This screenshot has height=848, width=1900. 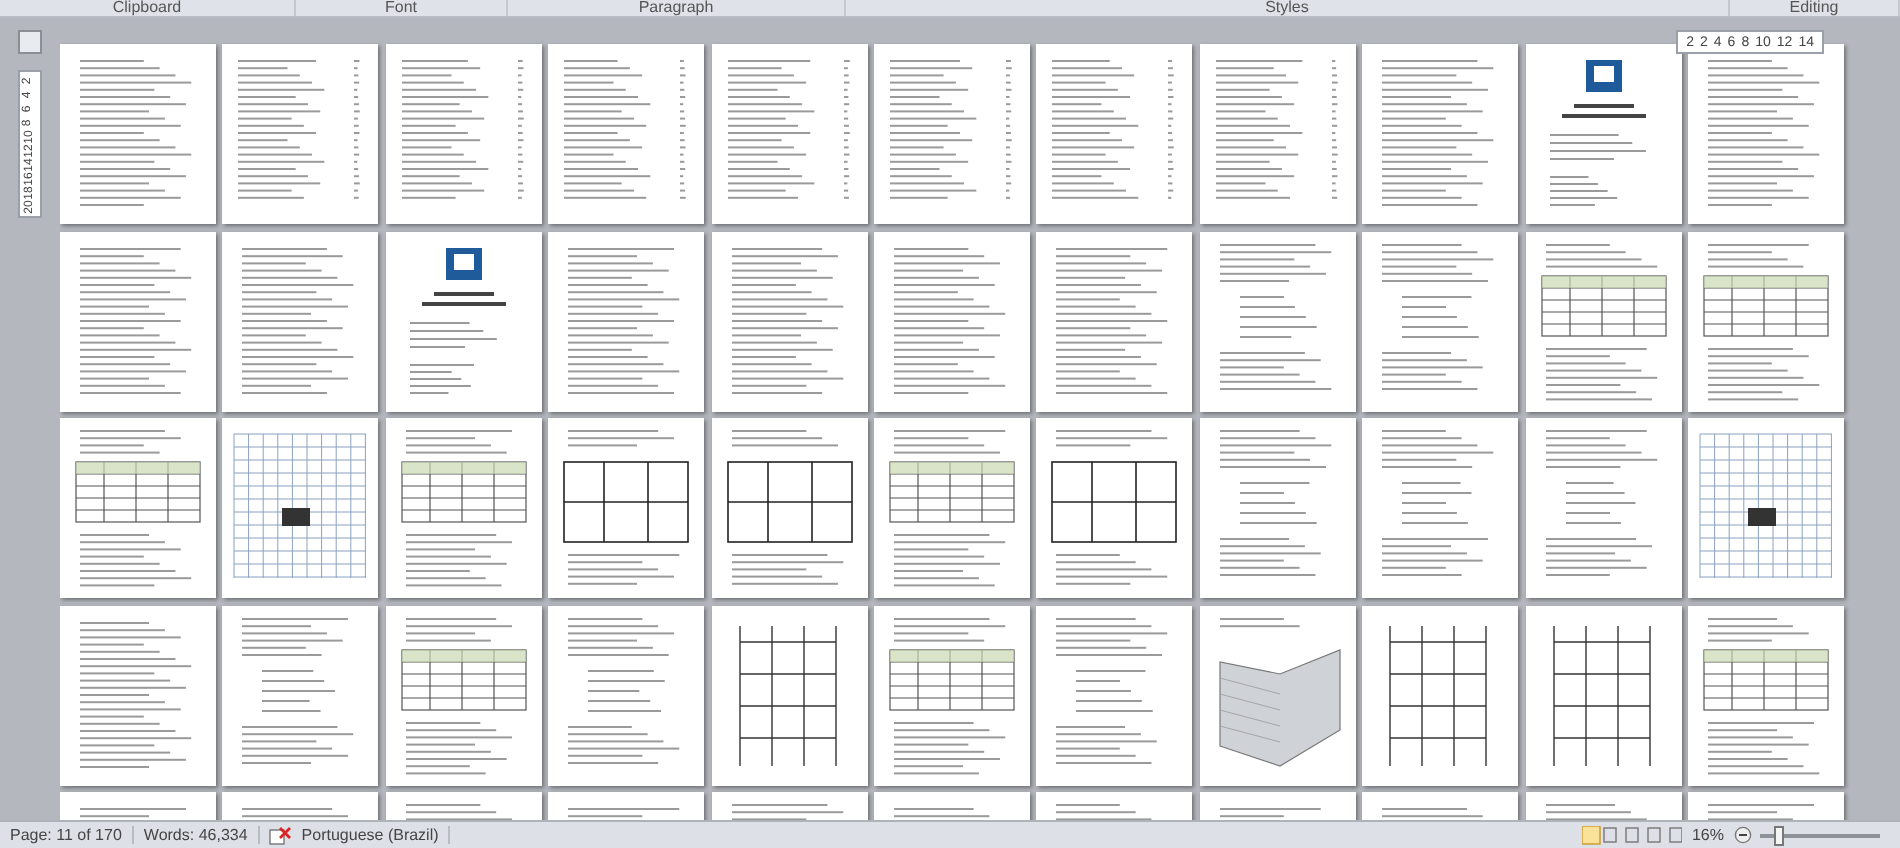 What do you see at coordinates (67, 835) in the screenshot?
I see `page-count: Page: 11 of 170` at bounding box center [67, 835].